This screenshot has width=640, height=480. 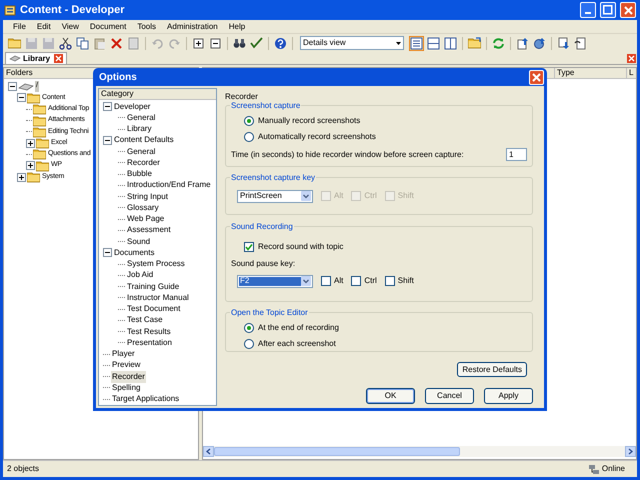 What do you see at coordinates (139, 242) in the screenshot?
I see `category-item: Sound` at bounding box center [139, 242].